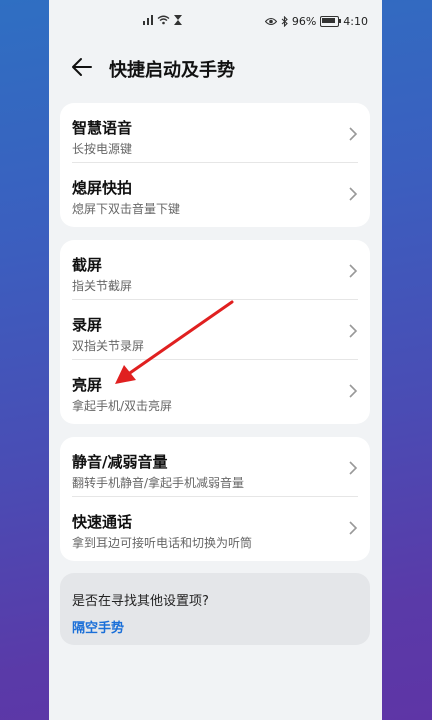 This screenshot has width=432, height=720. What do you see at coordinates (87, 265) in the screenshot?
I see `row-label: 截屏` at bounding box center [87, 265].